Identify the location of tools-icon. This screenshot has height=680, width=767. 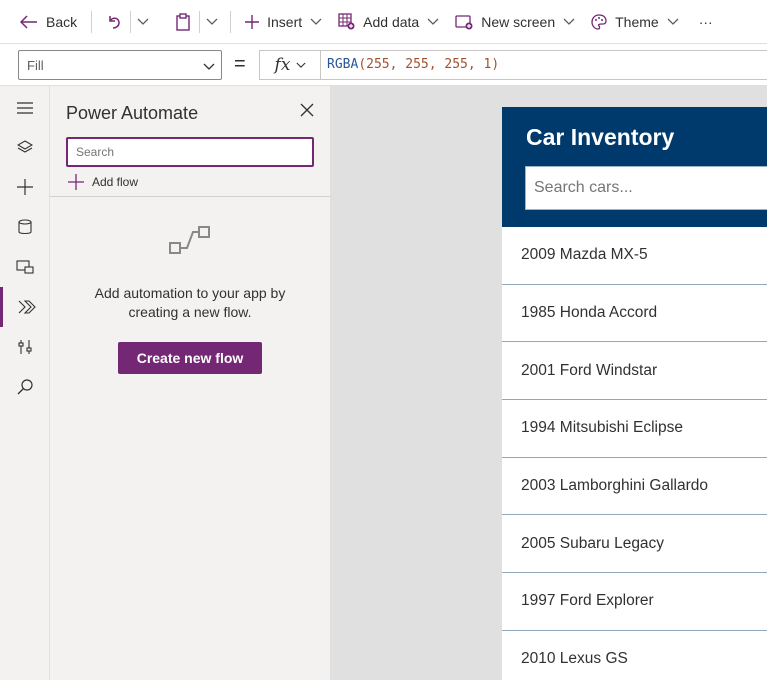
(25, 347).